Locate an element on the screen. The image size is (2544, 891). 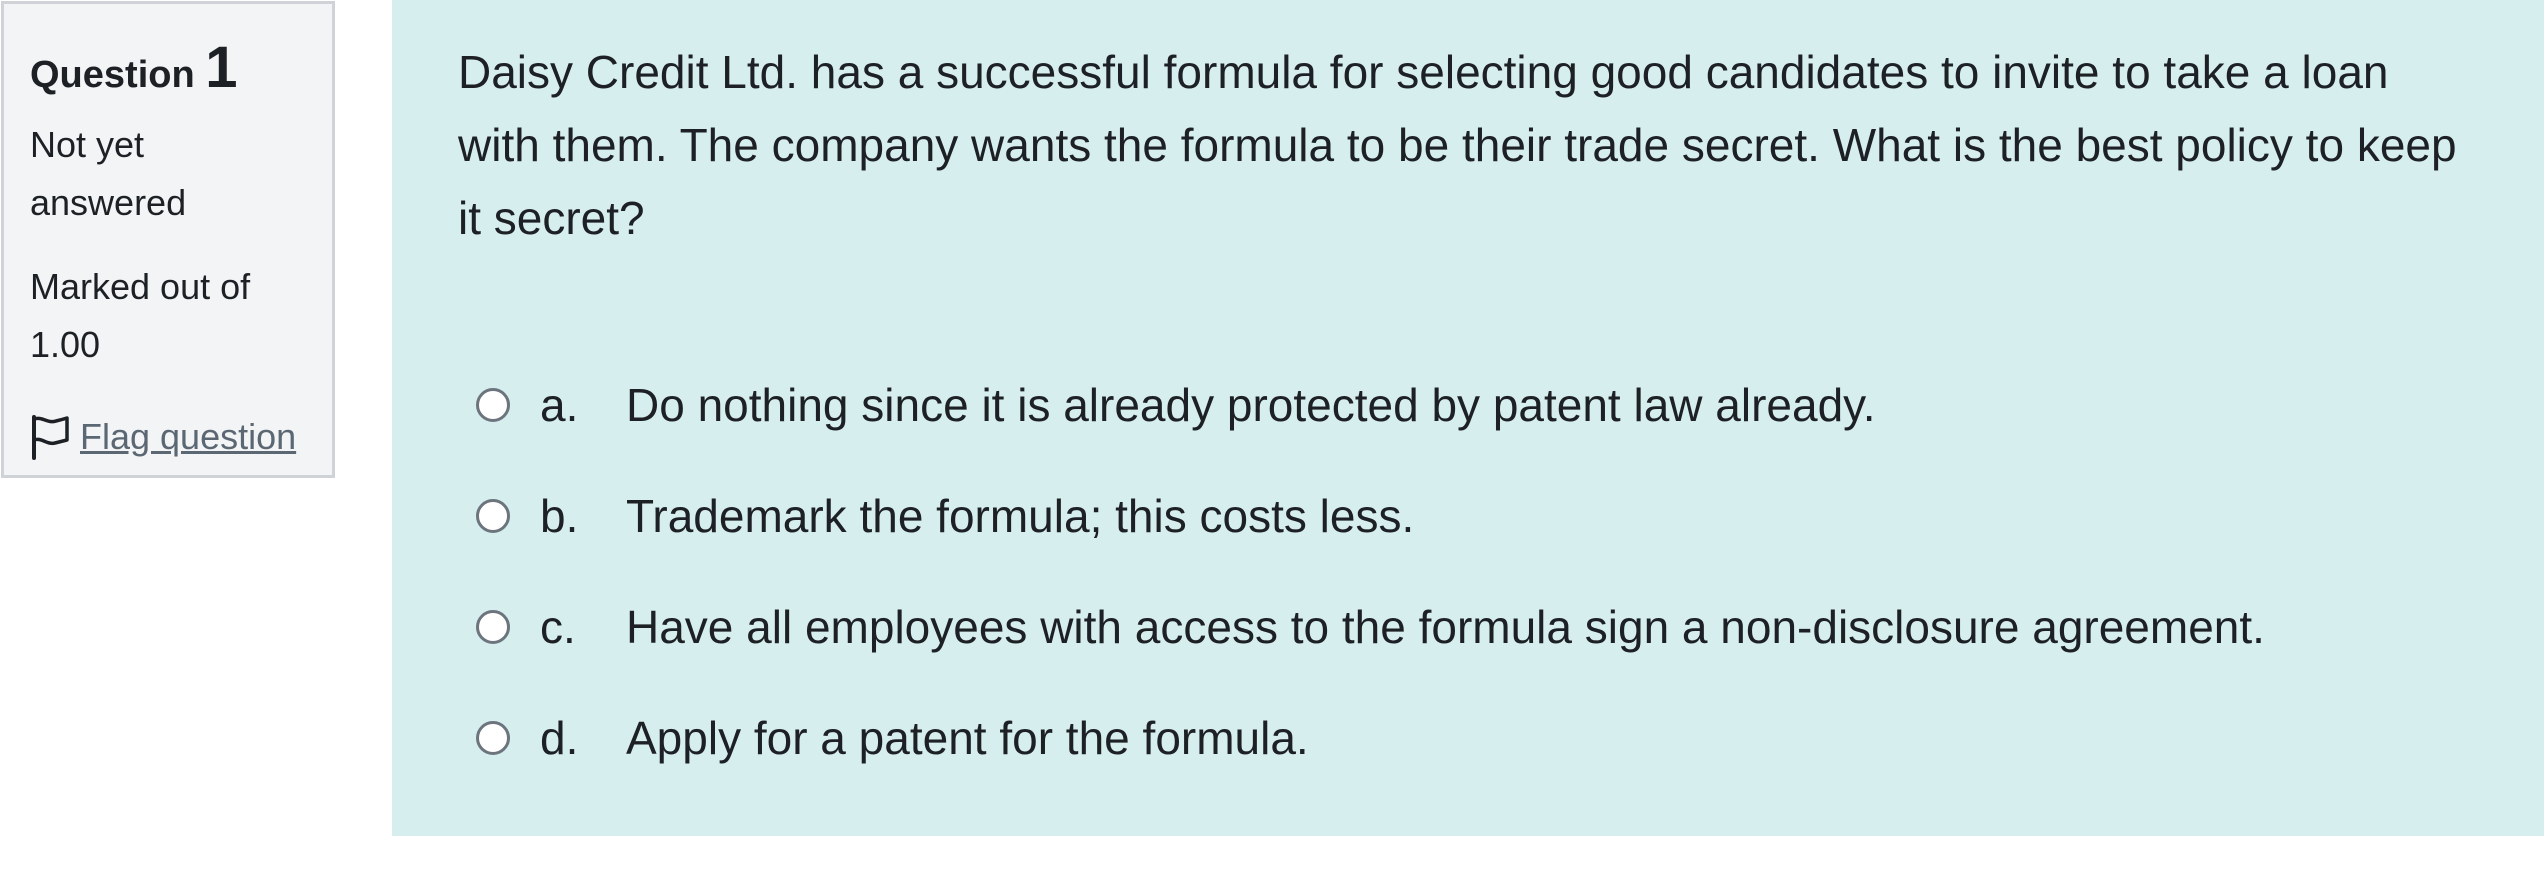
answer-radio-c is located at coordinates (493, 626).